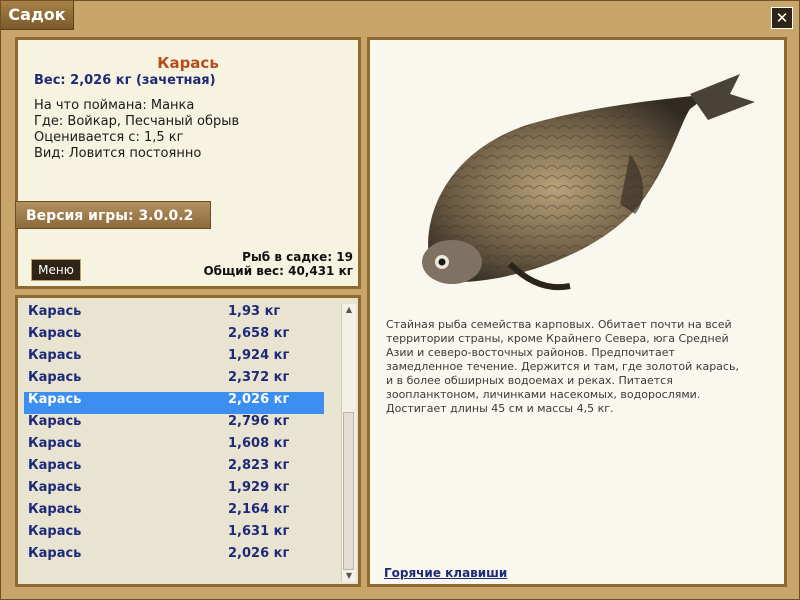  I want to click on list-item-weight: 2,372 кг, so click(259, 377).